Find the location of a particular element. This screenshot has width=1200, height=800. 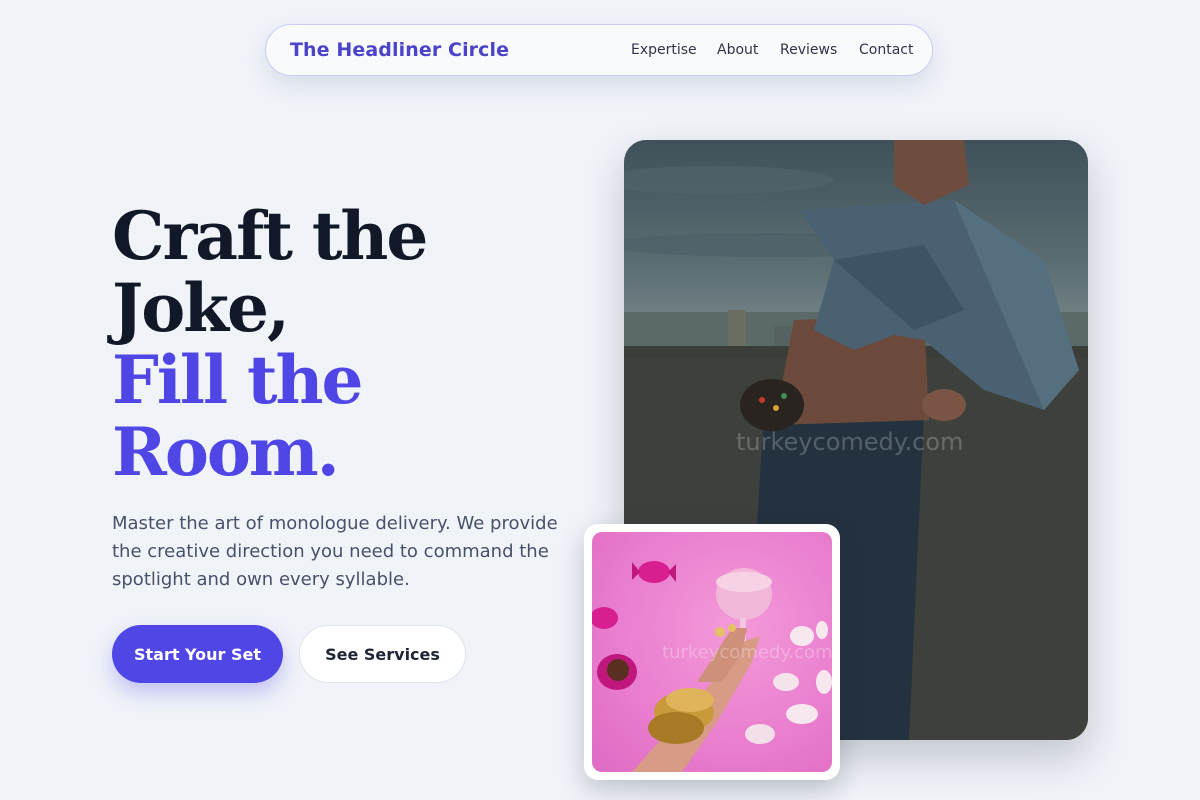

main-photo-watermark: turkeycomedy.com is located at coordinates (850, 442).